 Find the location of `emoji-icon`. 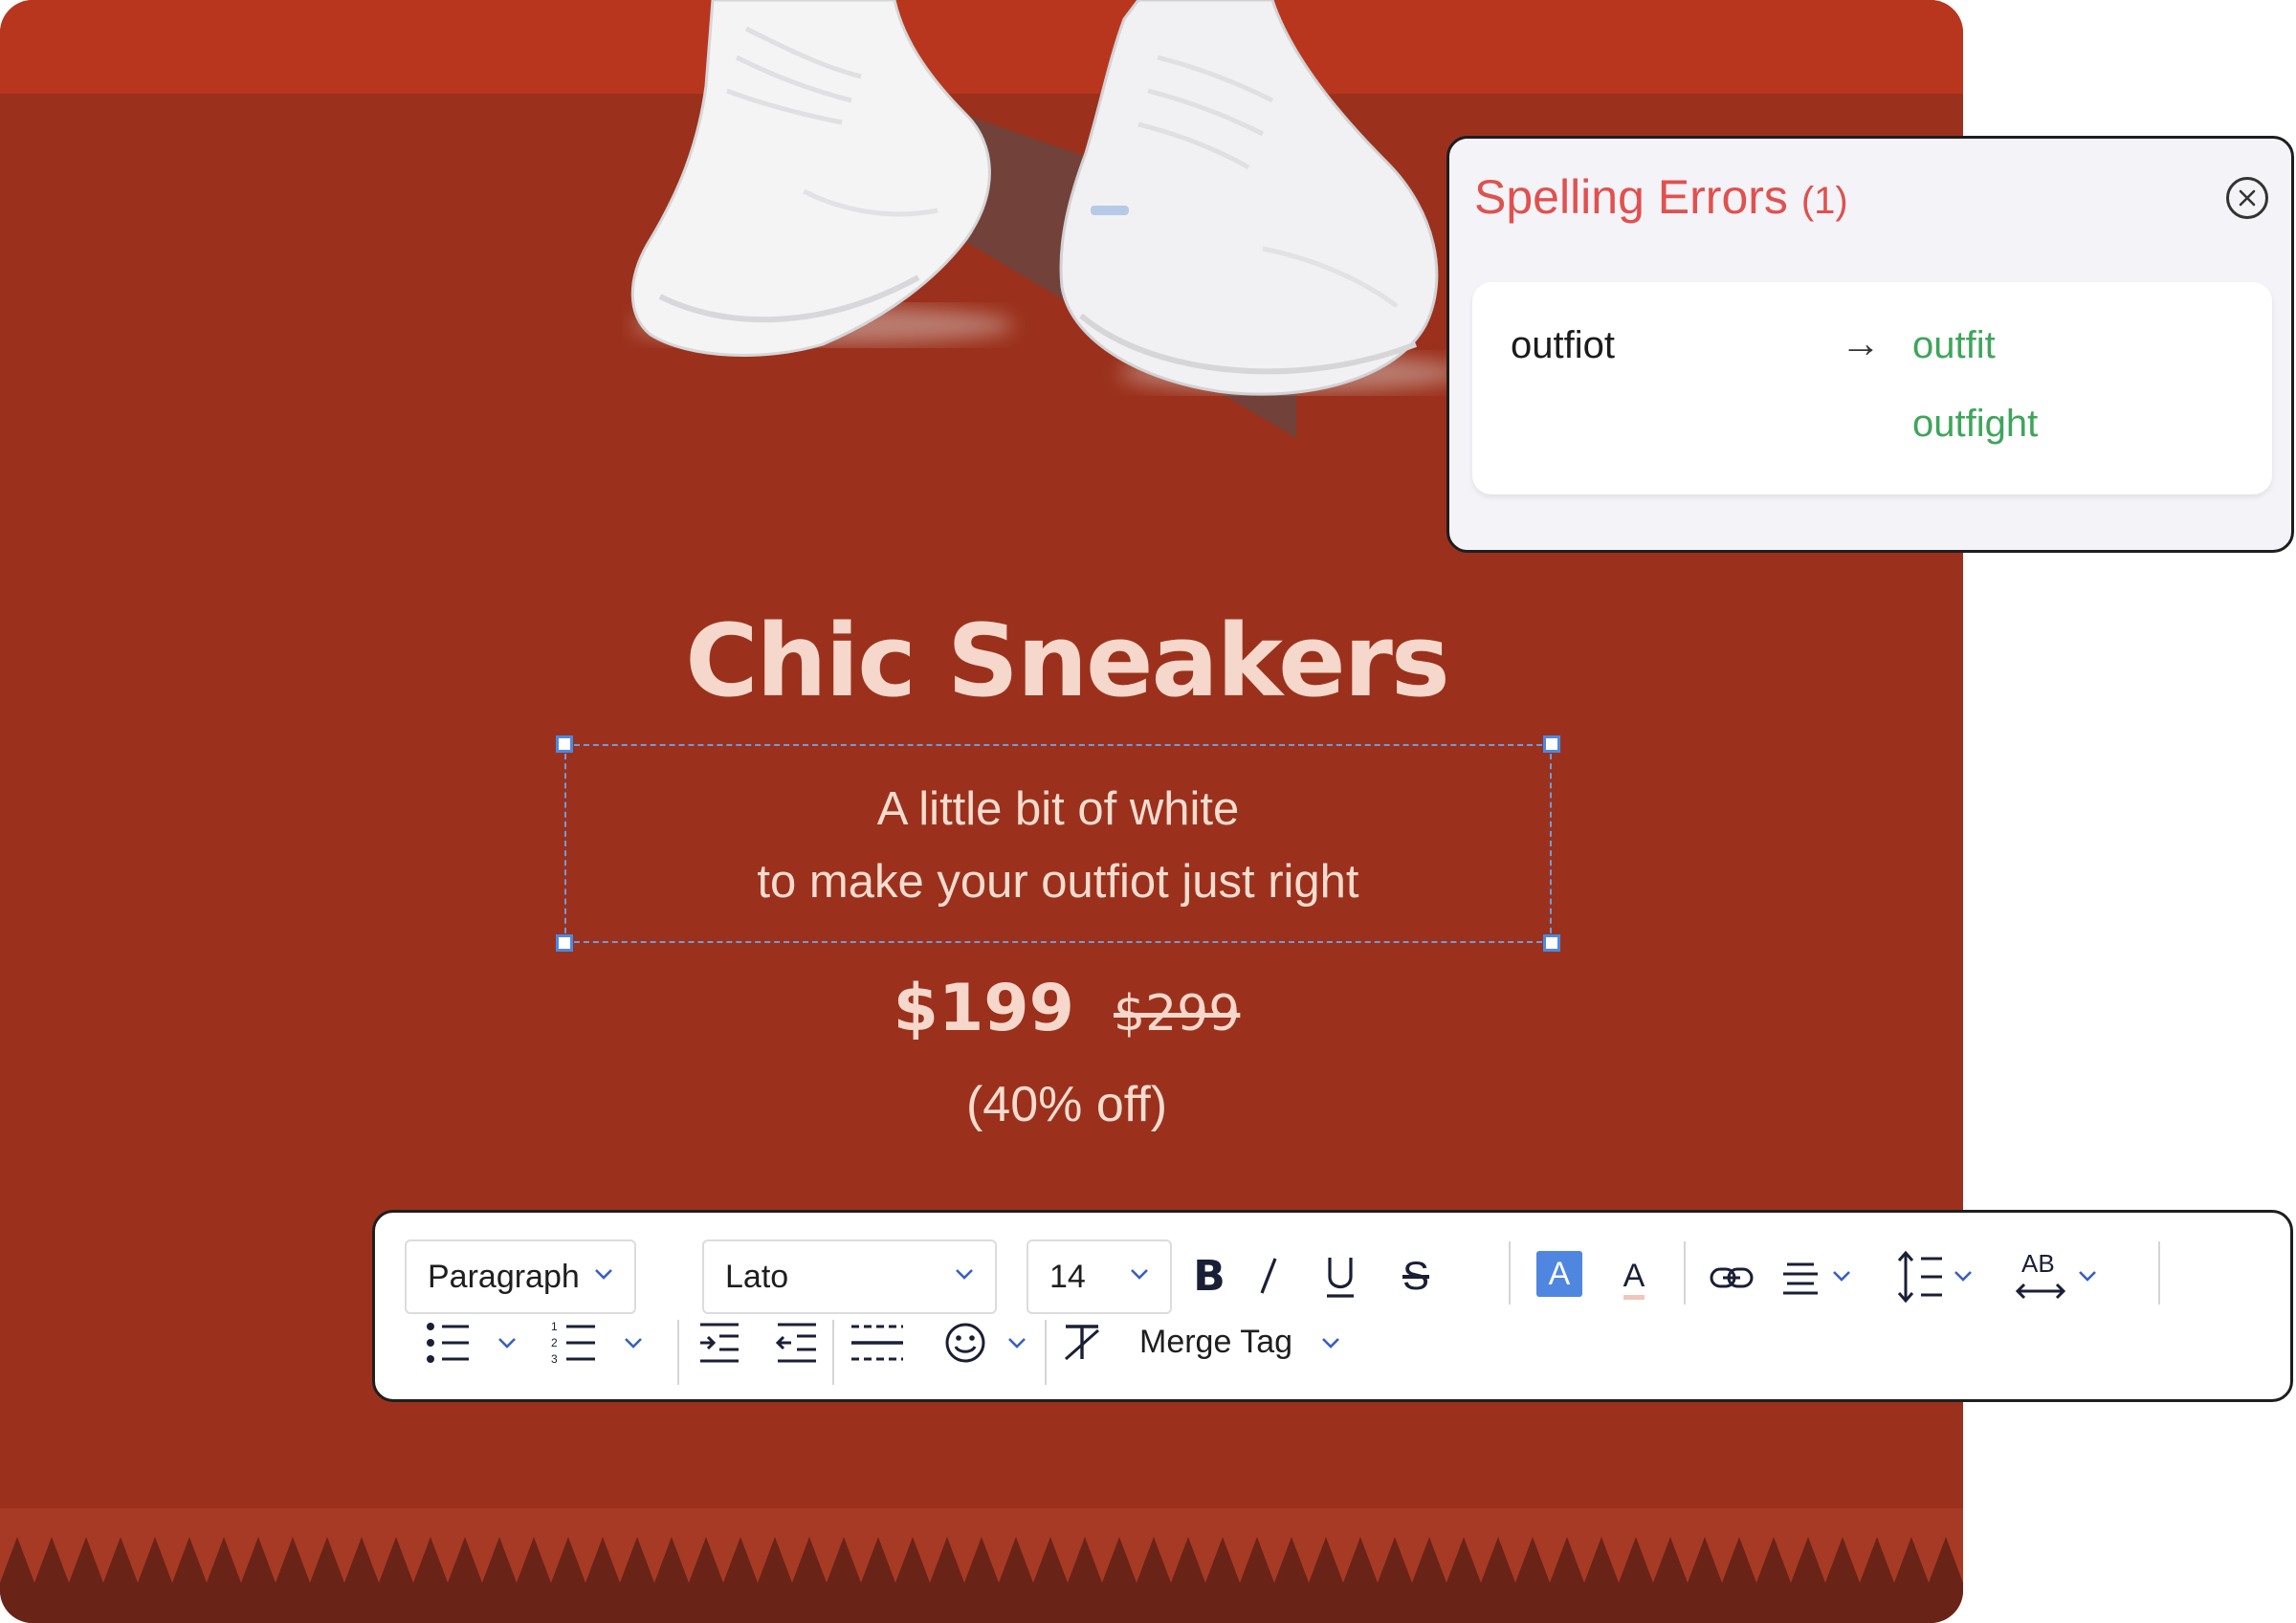

emoji-icon is located at coordinates (965, 1343).